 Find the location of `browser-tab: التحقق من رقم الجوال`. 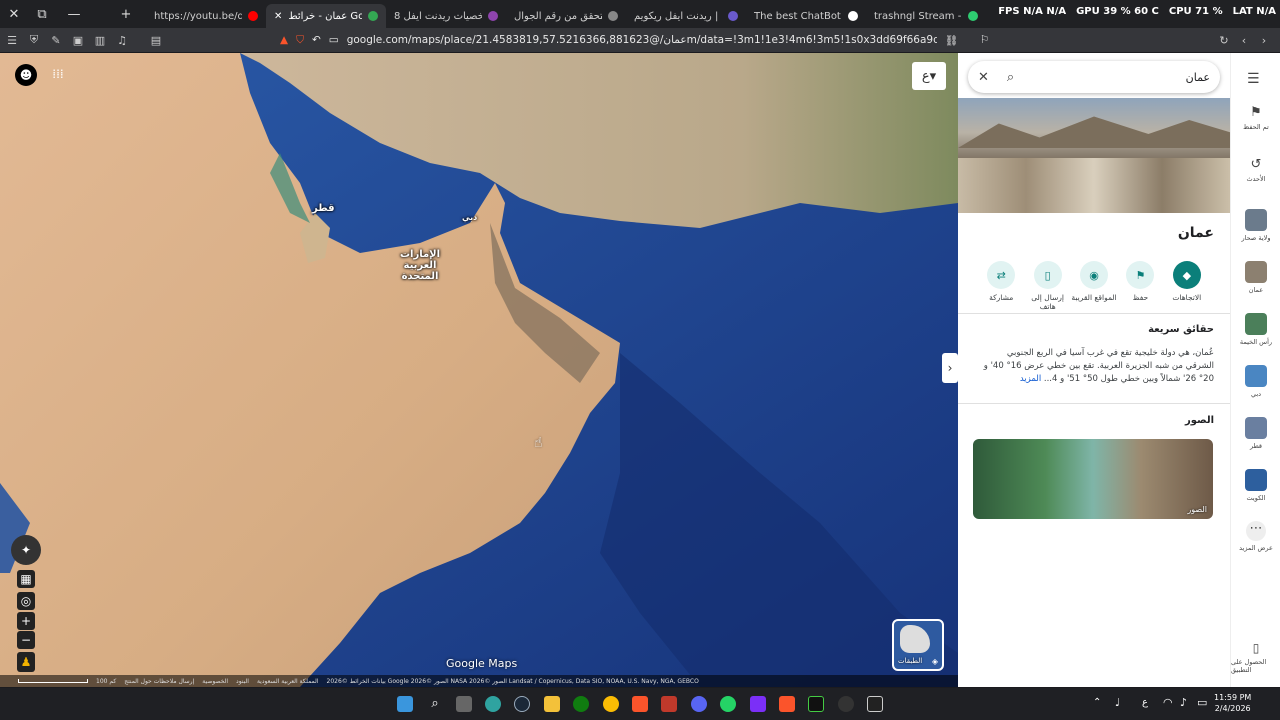

browser-tab: التحقق من رقم الجوال is located at coordinates (566, 16).